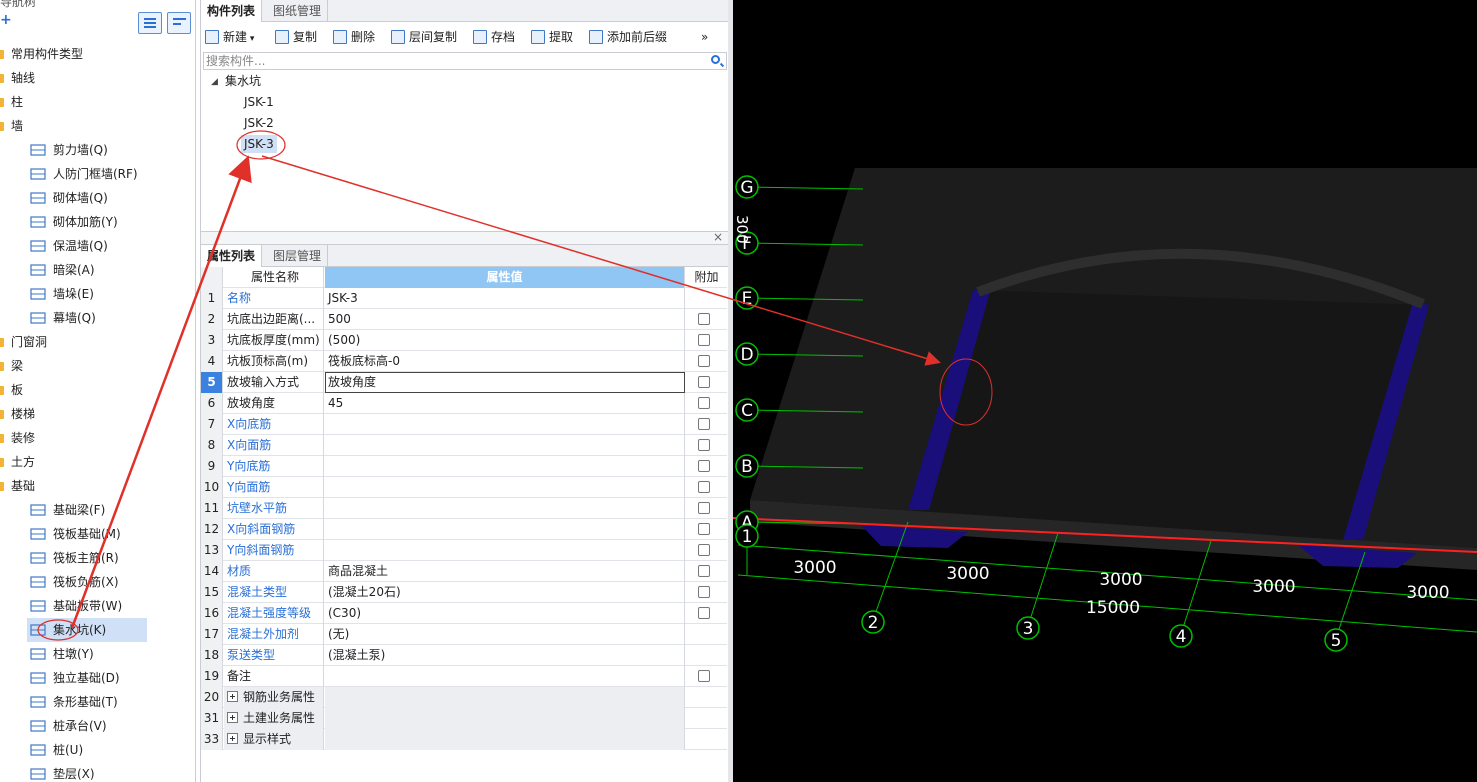 Image resolution: width=1477 pixels, height=782 pixels. What do you see at coordinates (505, 382) in the screenshot?
I see `property-value: 放坡角度` at bounding box center [505, 382].